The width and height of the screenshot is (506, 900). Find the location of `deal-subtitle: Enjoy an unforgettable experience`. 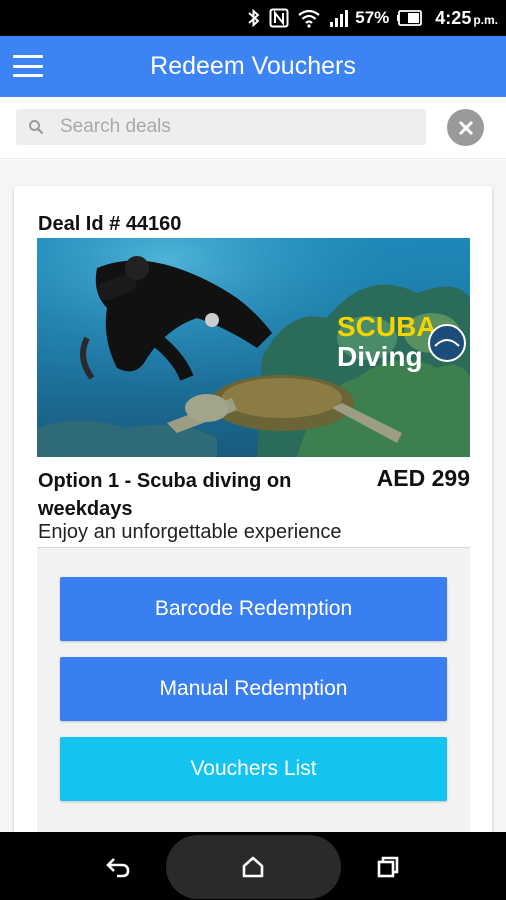

deal-subtitle: Enjoy an unforgettable experience is located at coordinates (190, 532).